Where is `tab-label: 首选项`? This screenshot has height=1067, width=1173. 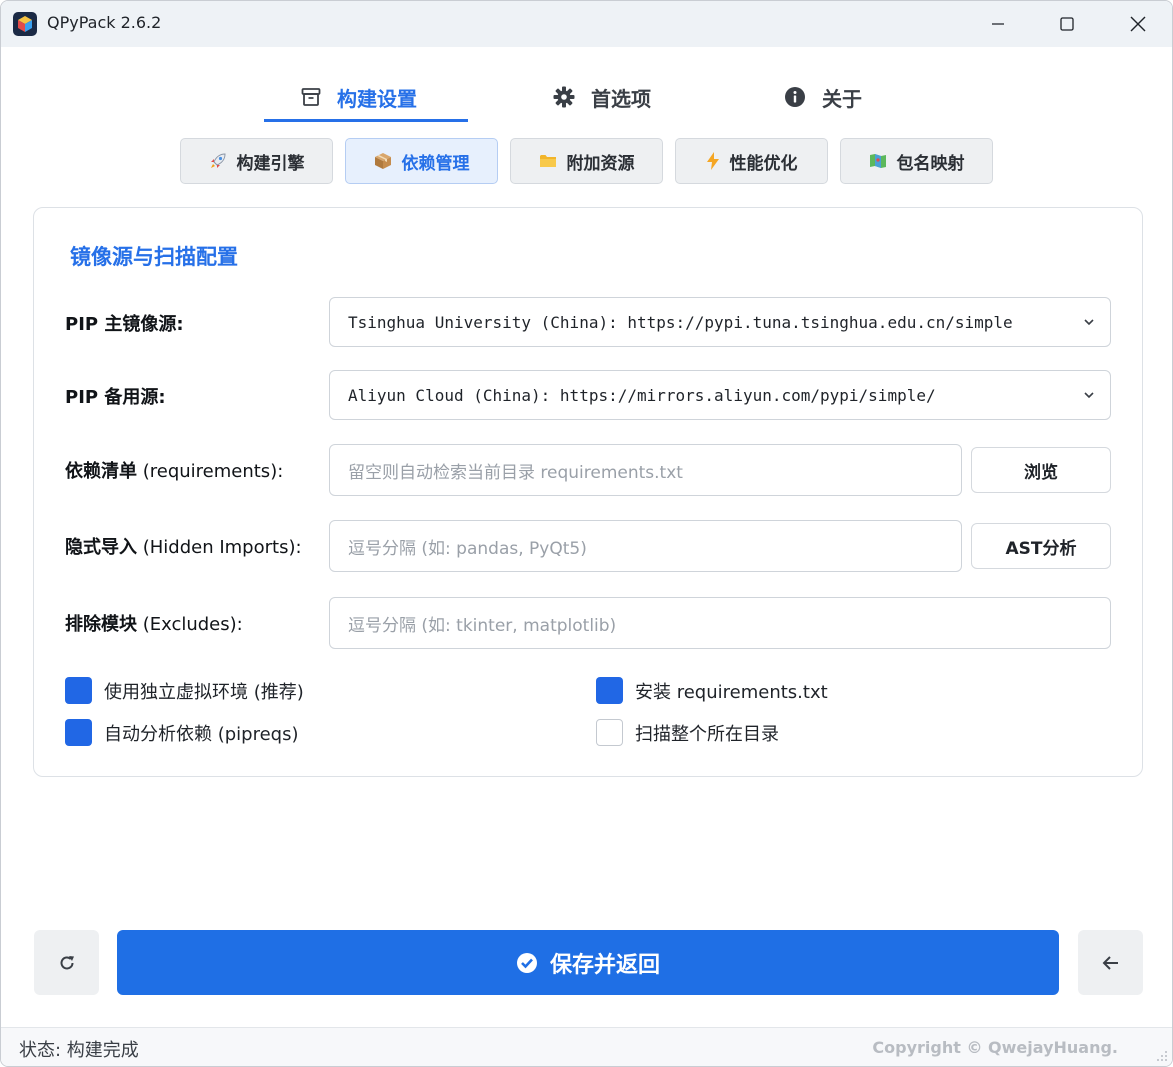
tab-label: 首选项 is located at coordinates (621, 98).